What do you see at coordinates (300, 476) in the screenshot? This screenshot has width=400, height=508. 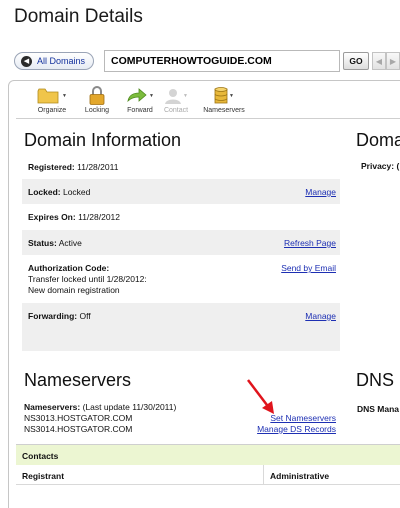 I see `administrative-column-header: Administrative` at bounding box center [300, 476].